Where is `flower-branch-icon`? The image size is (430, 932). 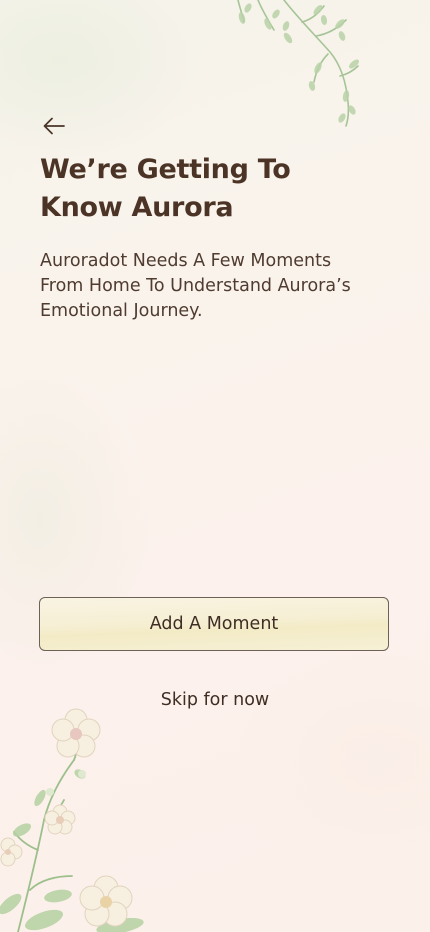 flower-branch-icon is located at coordinates (72, 820).